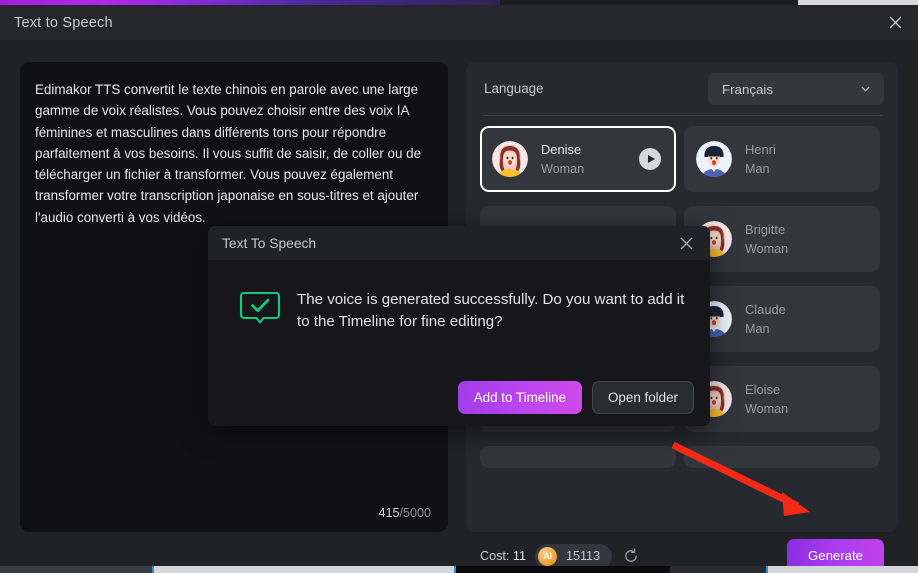 This screenshot has width=918, height=573. What do you see at coordinates (765, 319) in the screenshot?
I see `voice-info: Claude Man` at bounding box center [765, 319].